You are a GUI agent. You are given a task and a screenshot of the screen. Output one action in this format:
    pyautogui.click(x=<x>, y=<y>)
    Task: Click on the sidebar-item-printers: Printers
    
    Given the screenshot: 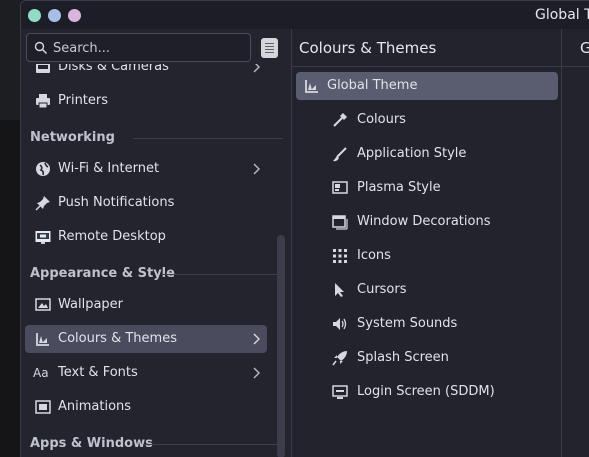 What is the action you would take?
    pyautogui.click(x=146, y=101)
    